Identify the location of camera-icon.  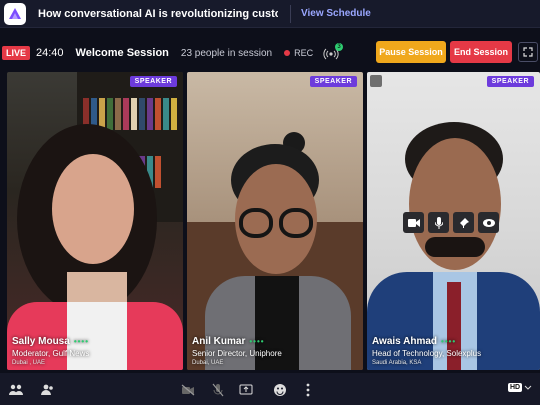
(413, 222).